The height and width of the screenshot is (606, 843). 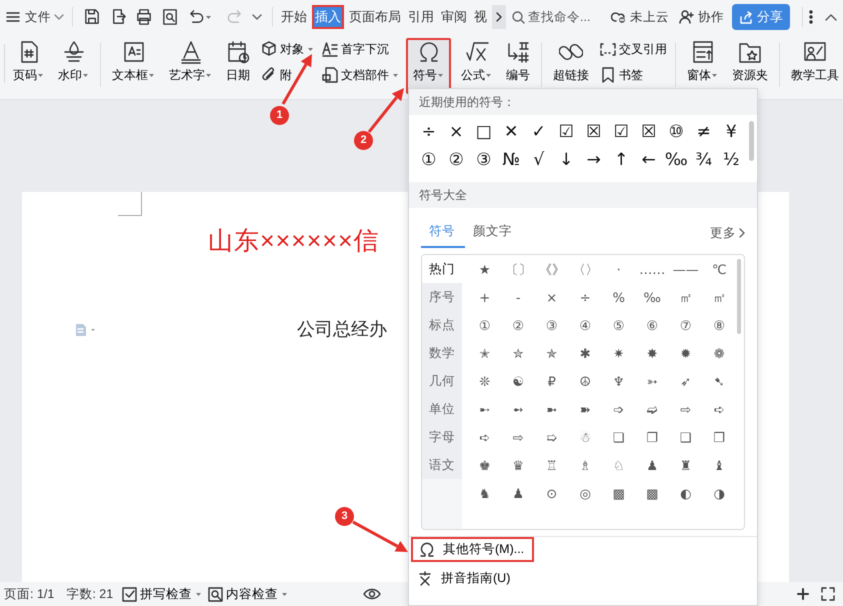 I want to click on ribbon-button: 水印, so click(x=73, y=66).